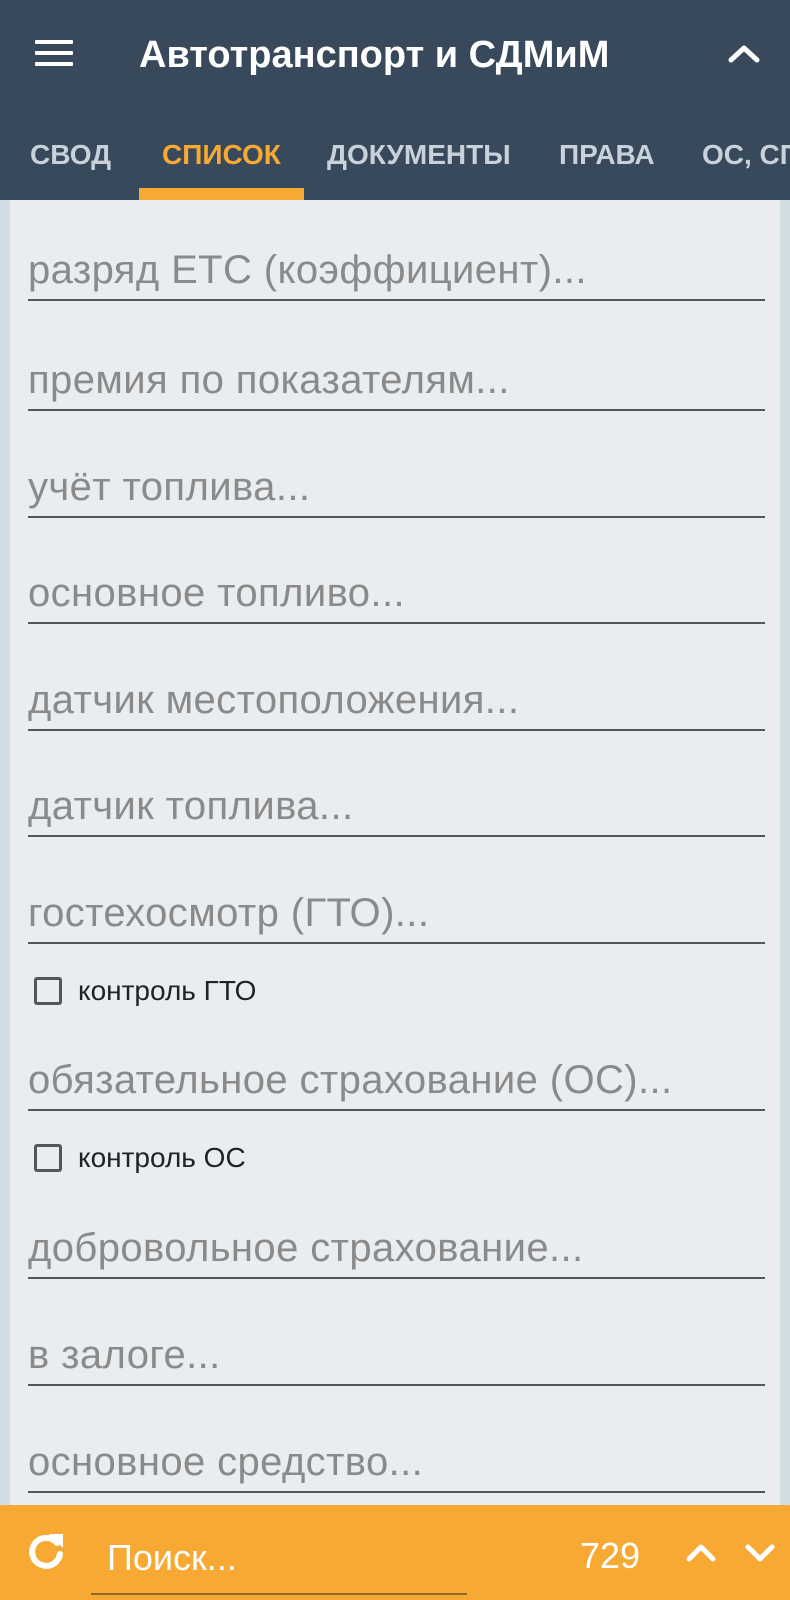 Image resolution: width=790 pixels, height=1600 pixels. I want to click on next-result-button, so click(760, 1553).